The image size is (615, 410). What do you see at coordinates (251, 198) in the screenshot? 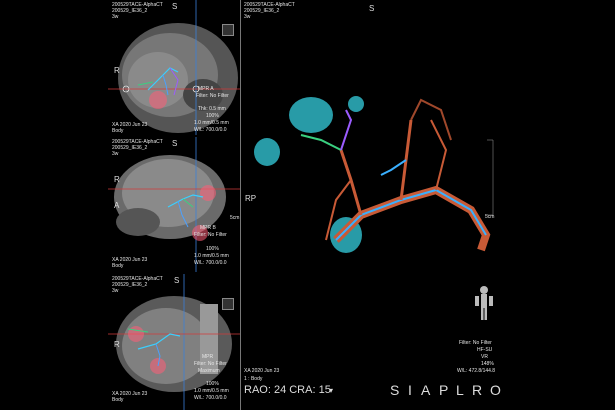
I see `orientation-left: RP` at bounding box center [251, 198].